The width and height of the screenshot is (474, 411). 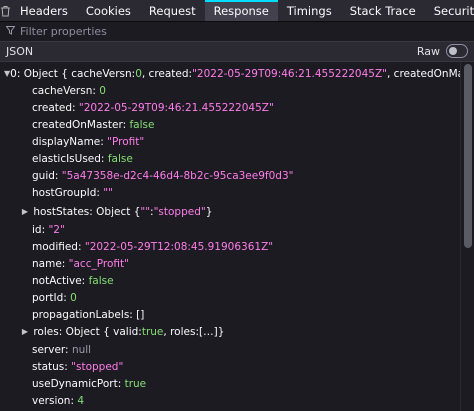 What do you see at coordinates (383, 10) in the screenshot?
I see `tab-stack-trace: Stack Trace` at bounding box center [383, 10].